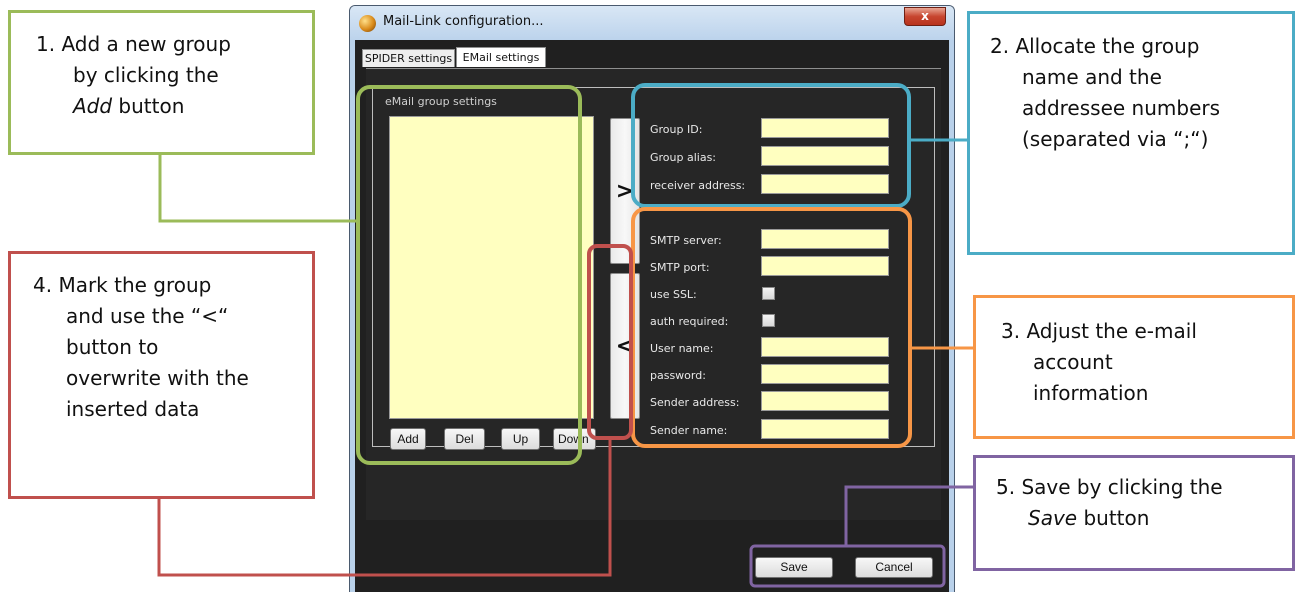 The height and width of the screenshot is (592, 1303). Describe the element at coordinates (367, 23) in the screenshot. I see `mail-link-app-icon` at that location.